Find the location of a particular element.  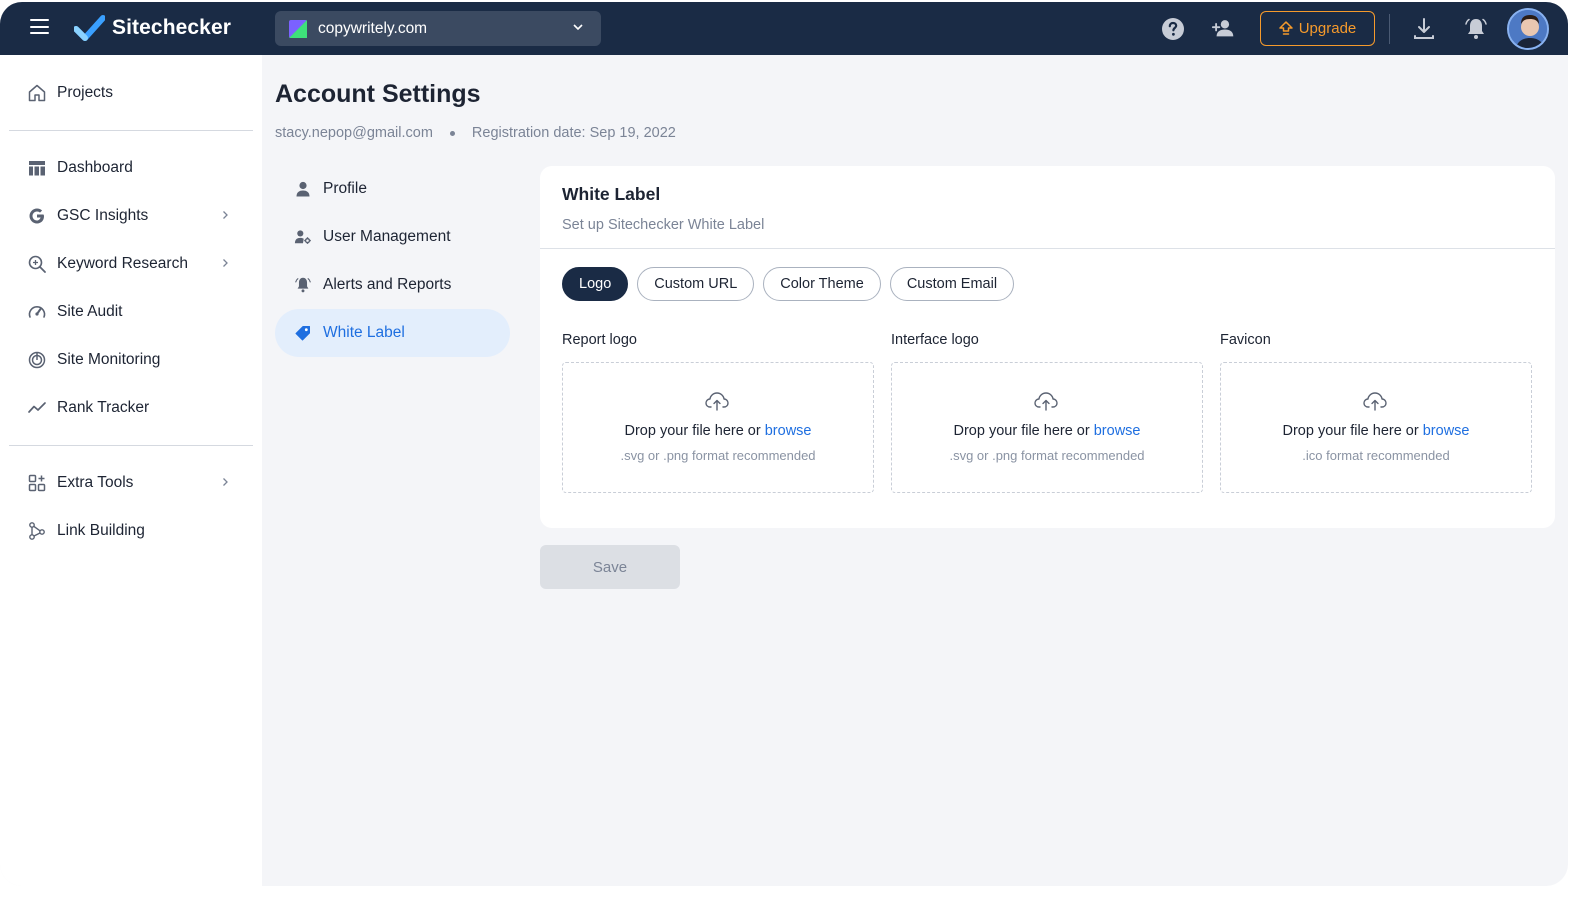

section-subtitle: Set up Sitechecker White Label is located at coordinates (663, 225).